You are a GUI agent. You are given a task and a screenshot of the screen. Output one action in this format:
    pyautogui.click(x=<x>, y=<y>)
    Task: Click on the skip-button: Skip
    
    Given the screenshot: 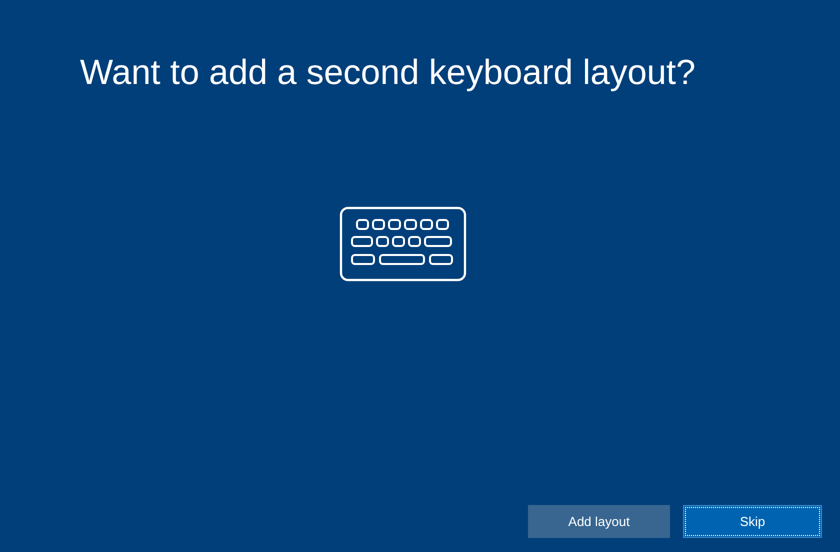 What is the action you would take?
    pyautogui.click(x=752, y=521)
    